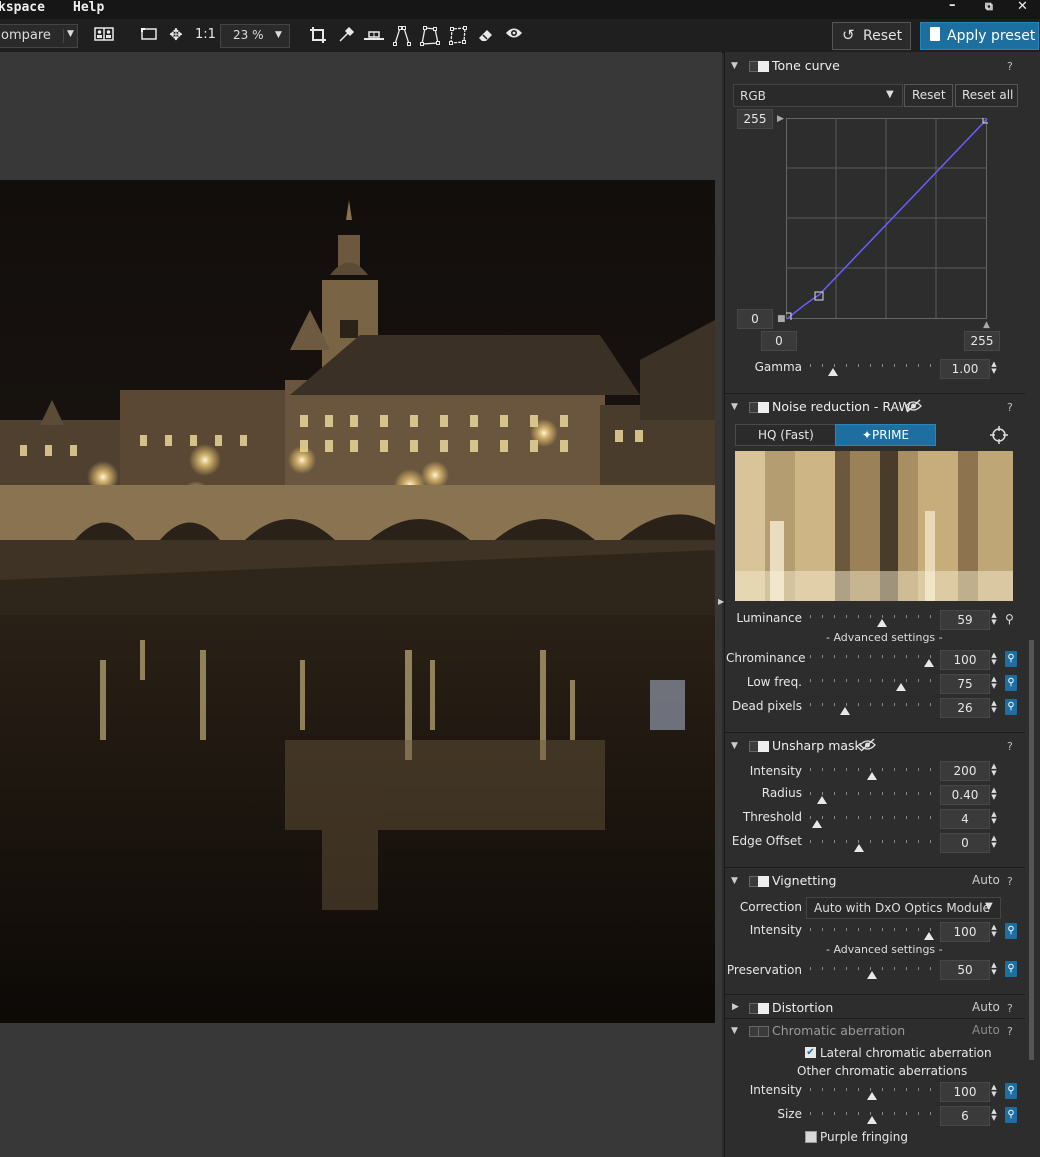 The height and width of the screenshot is (1157, 1040). What do you see at coordinates (965, 660) in the screenshot?
I see `chrominance-value: 100` at bounding box center [965, 660].